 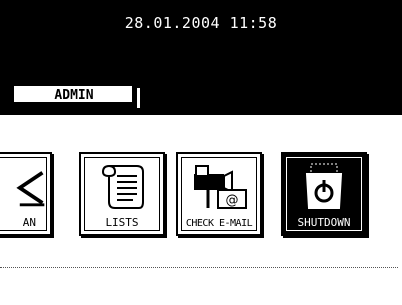 I want to click on scan-button: AN, so click(x=26, y=194).